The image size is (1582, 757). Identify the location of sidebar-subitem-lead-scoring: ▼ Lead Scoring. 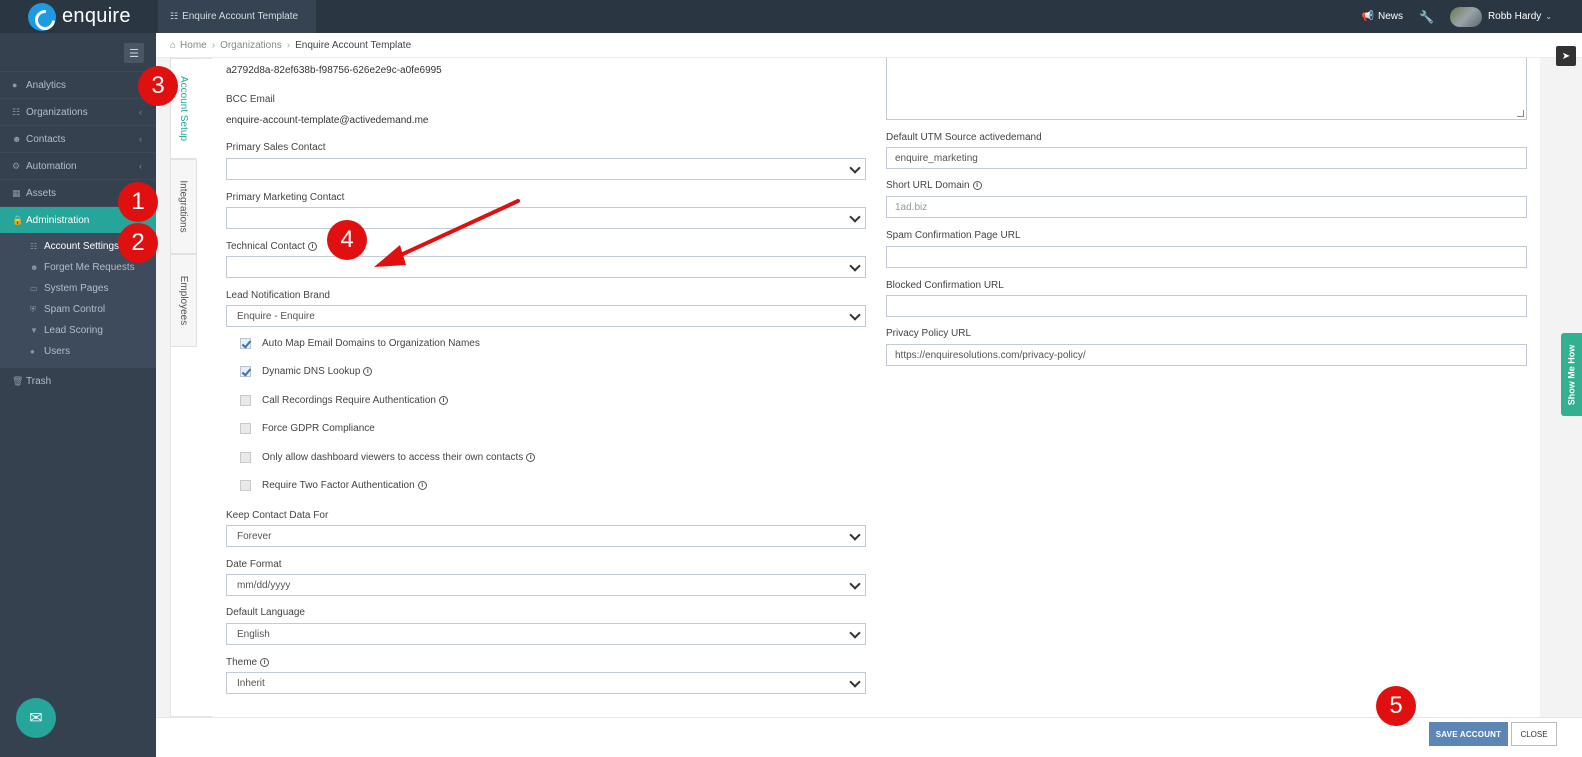
(78, 330).